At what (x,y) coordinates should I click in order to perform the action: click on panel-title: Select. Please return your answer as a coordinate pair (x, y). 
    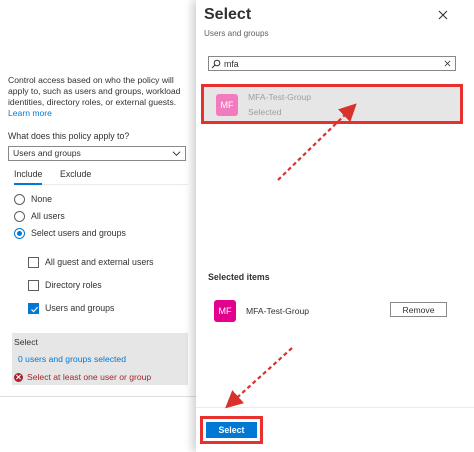
    Looking at the image, I should click on (228, 14).